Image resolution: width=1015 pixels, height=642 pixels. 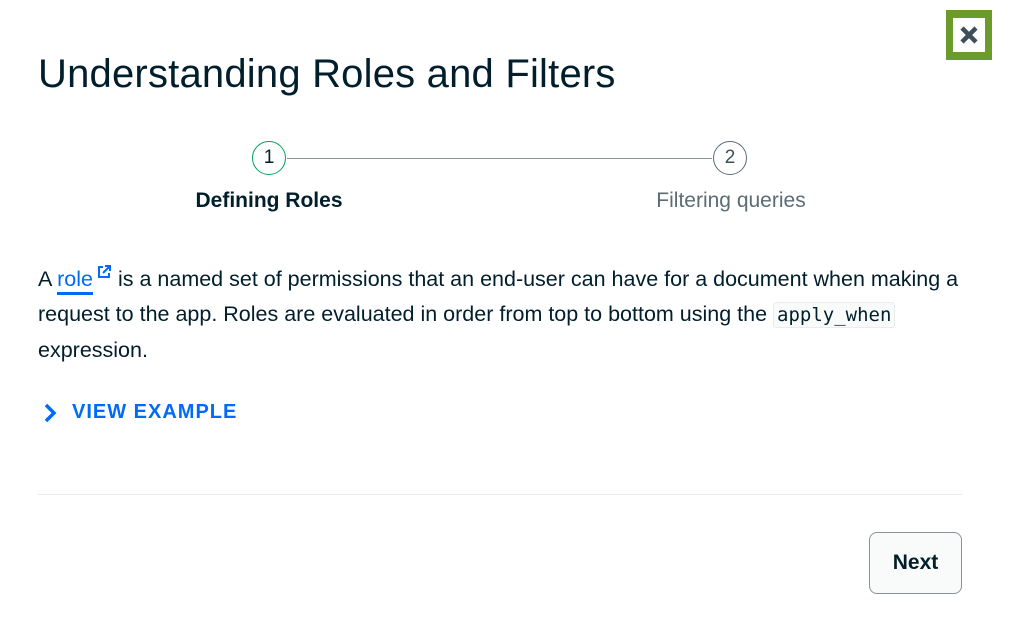 What do you see at coordinates (269, 158) in the screenshot?
I see `step-1-indicator: 1` at bounding box center [269, 158].